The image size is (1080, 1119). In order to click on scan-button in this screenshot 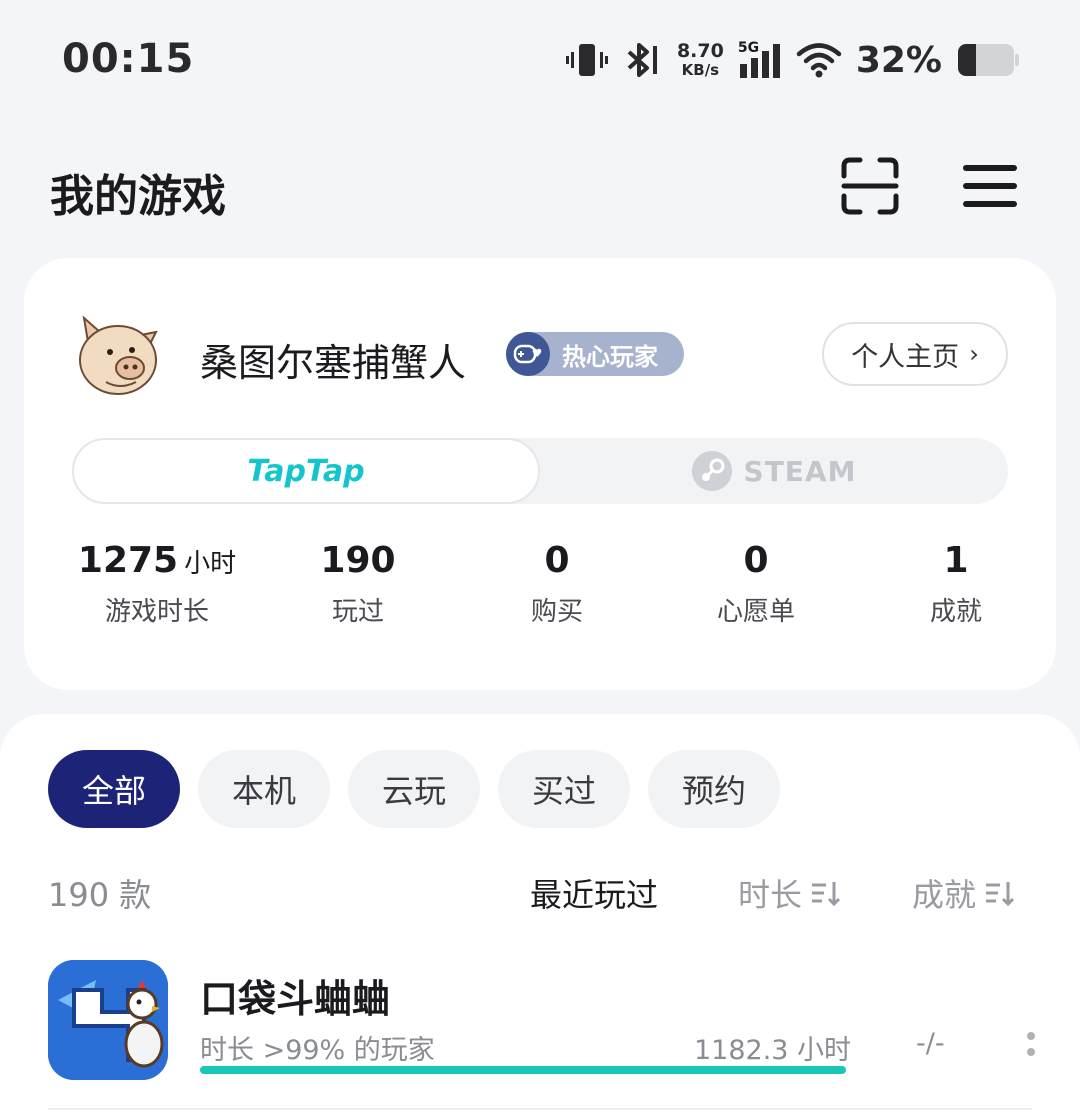, I will do `click(870, 186)`.